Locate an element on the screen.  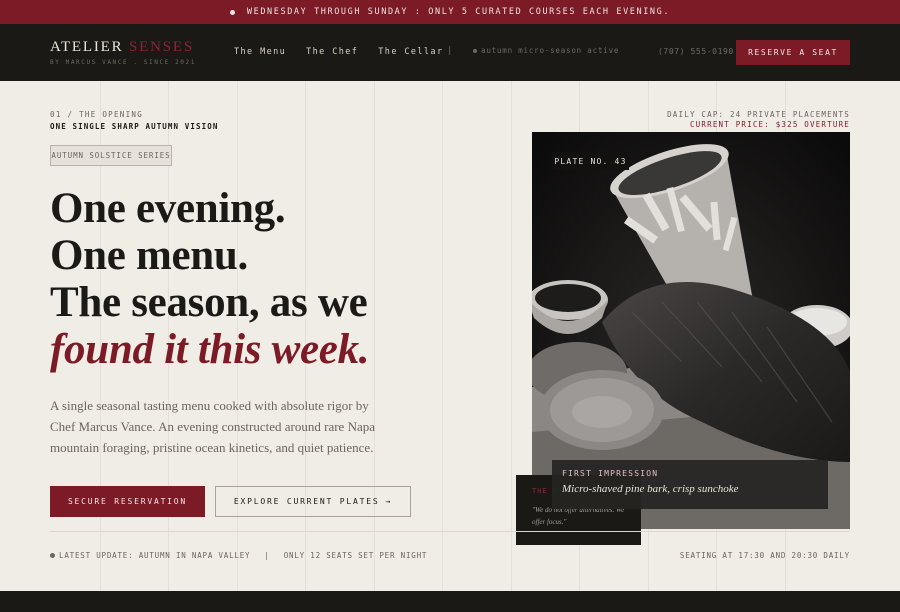
status-dot-icon is located at coordinates (475, 50).